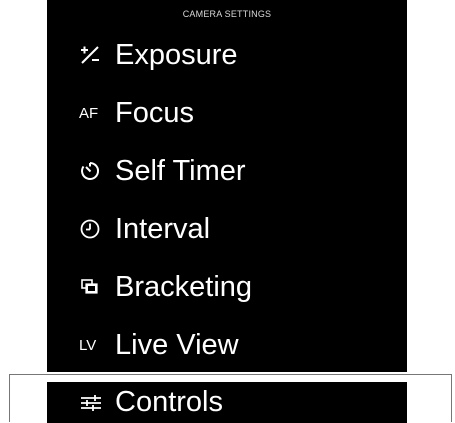 Image resolution: width=455 pixels, height=423 pixels. What do you see at coordinates (227, 14) in the screenshot?
I see `screen-title: CAMERA SETTINGS` at bounding box center [227, 14].